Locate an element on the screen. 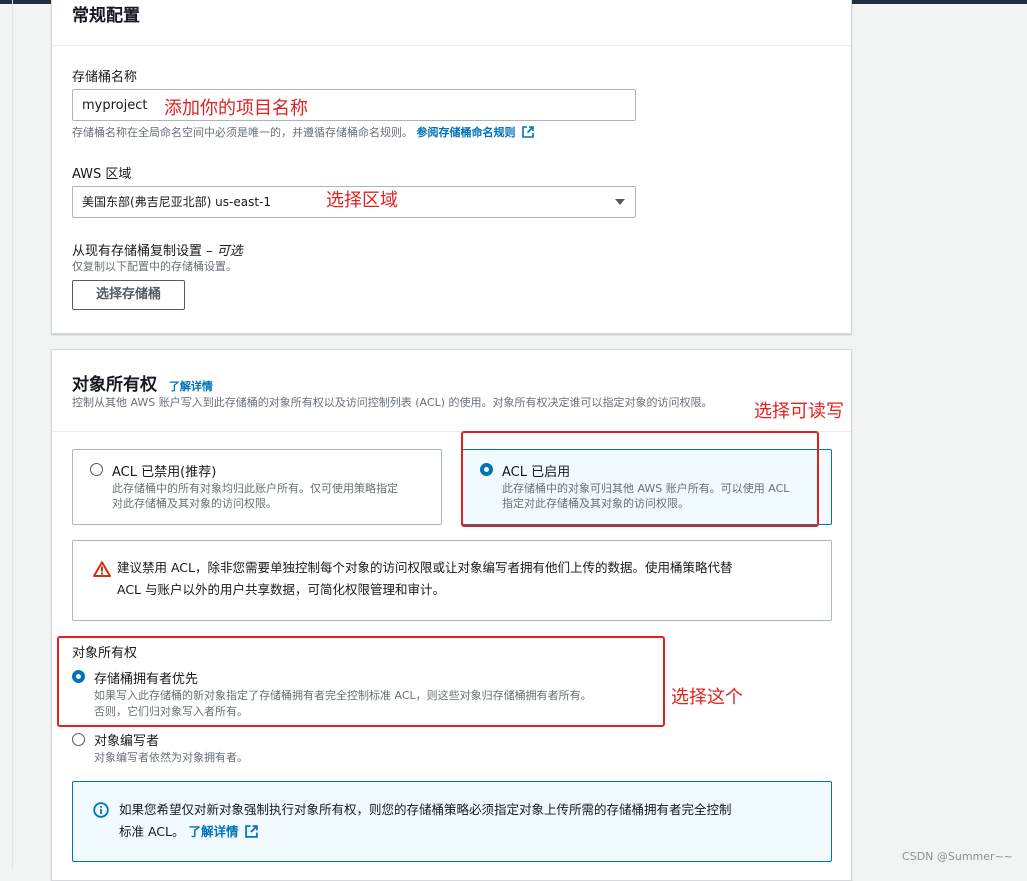 This screenshot has height=881, width=1027. region-select-value: 美国东部(弗吉尼亚北部) us-east-1 is located at coordinates (177, 202).